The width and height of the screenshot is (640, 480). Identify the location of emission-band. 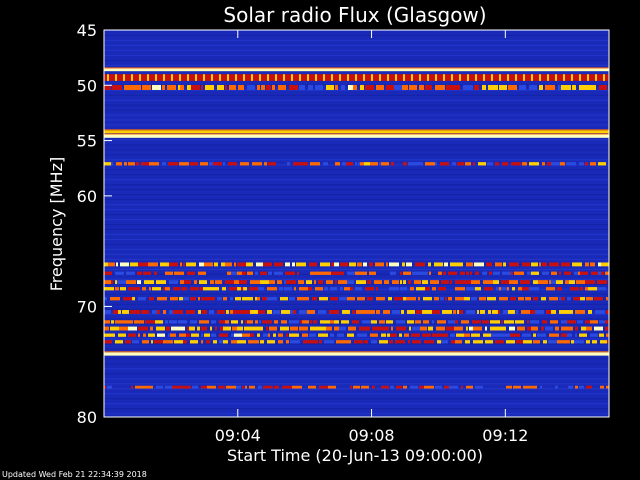
(355, 164).